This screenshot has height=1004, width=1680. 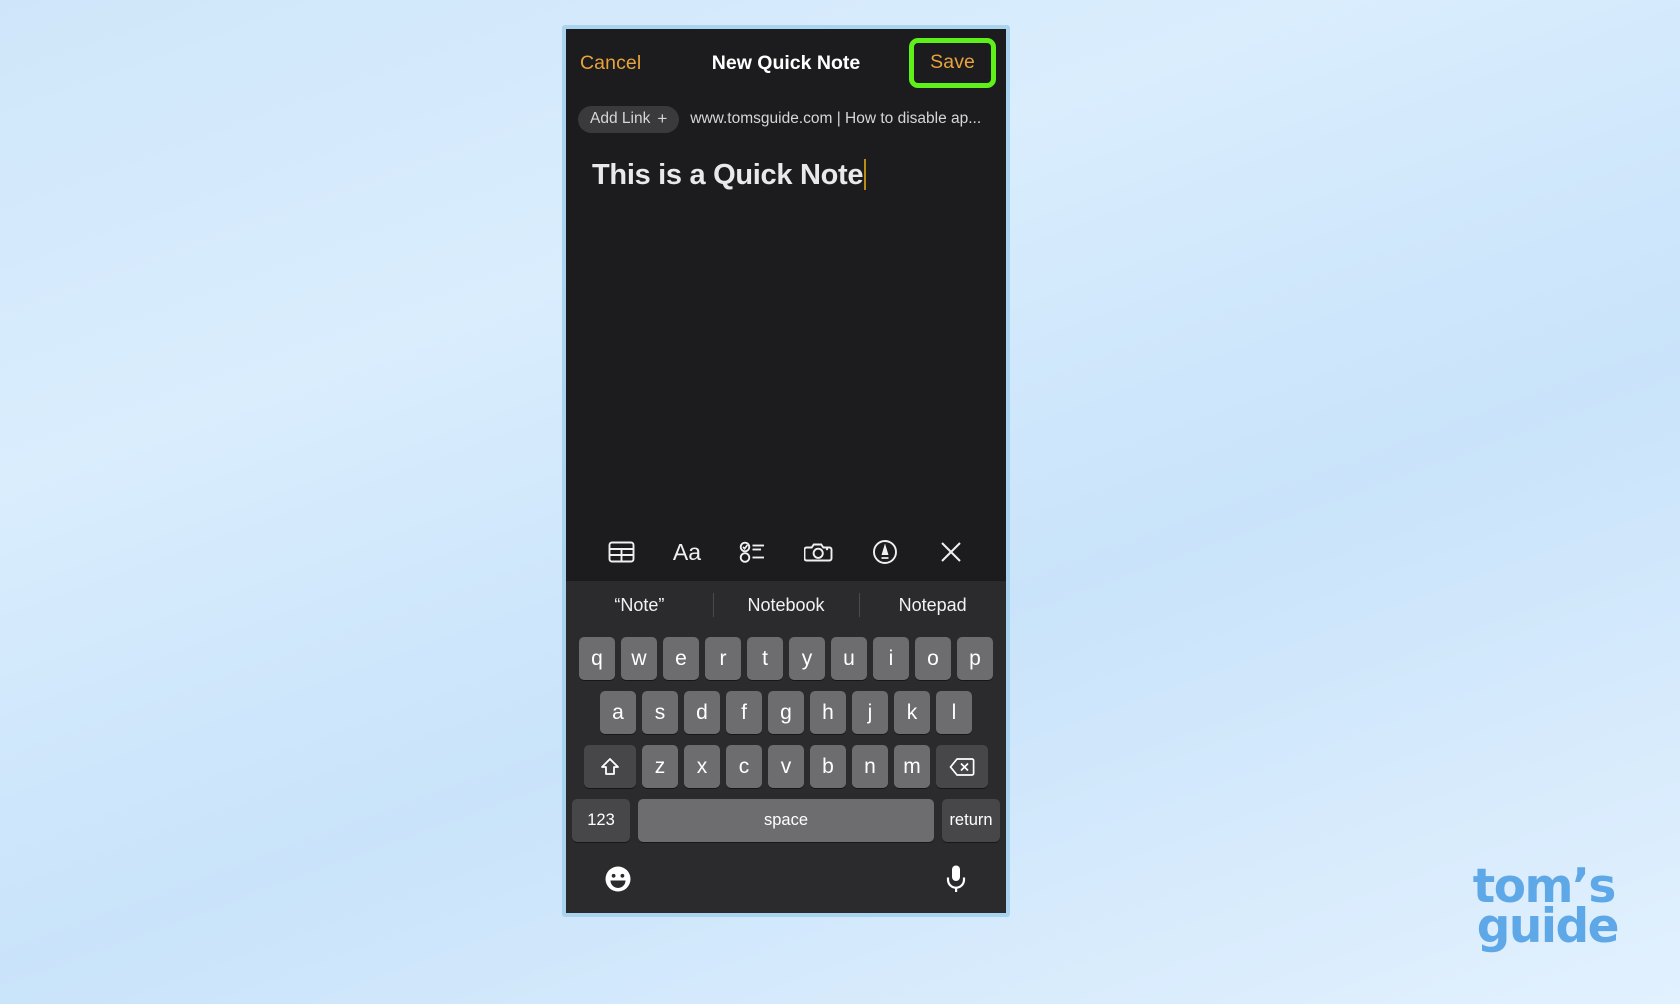 I want to click on checklist-icon, so click(x=753, y=552).